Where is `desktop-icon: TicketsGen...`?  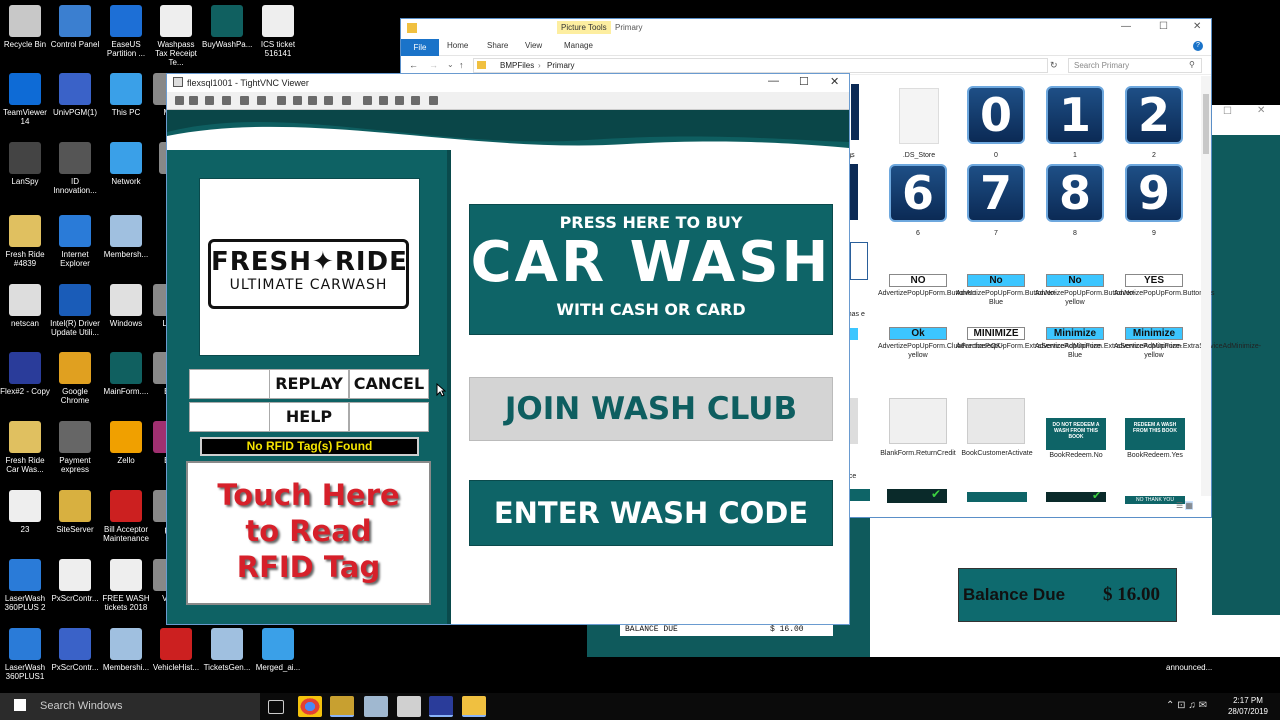
desktop-icon: TicketsGen... is located at coordinates (227, 650).